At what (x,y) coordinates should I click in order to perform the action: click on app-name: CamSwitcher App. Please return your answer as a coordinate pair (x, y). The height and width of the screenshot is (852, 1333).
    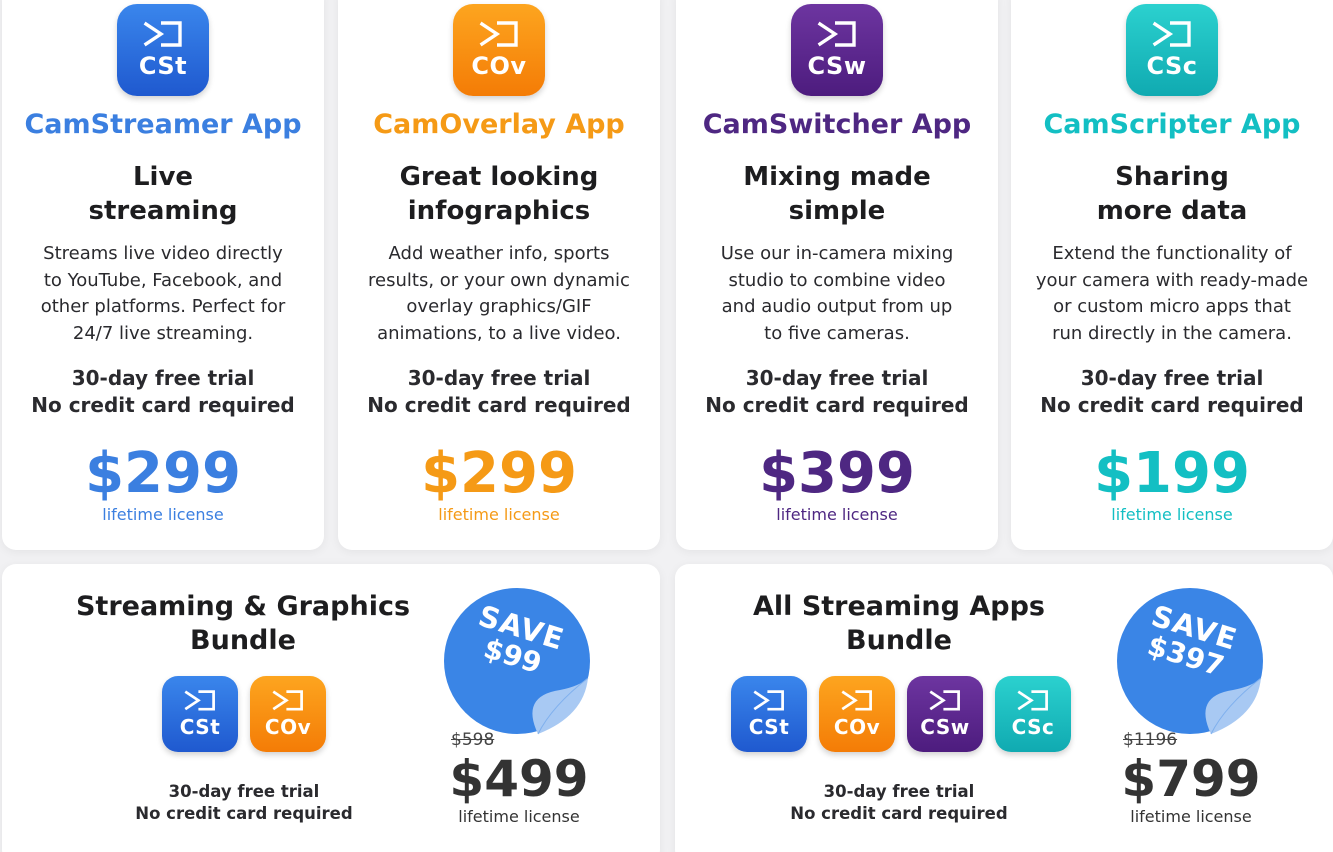
    Looking at the image, I should click on (837, 125).